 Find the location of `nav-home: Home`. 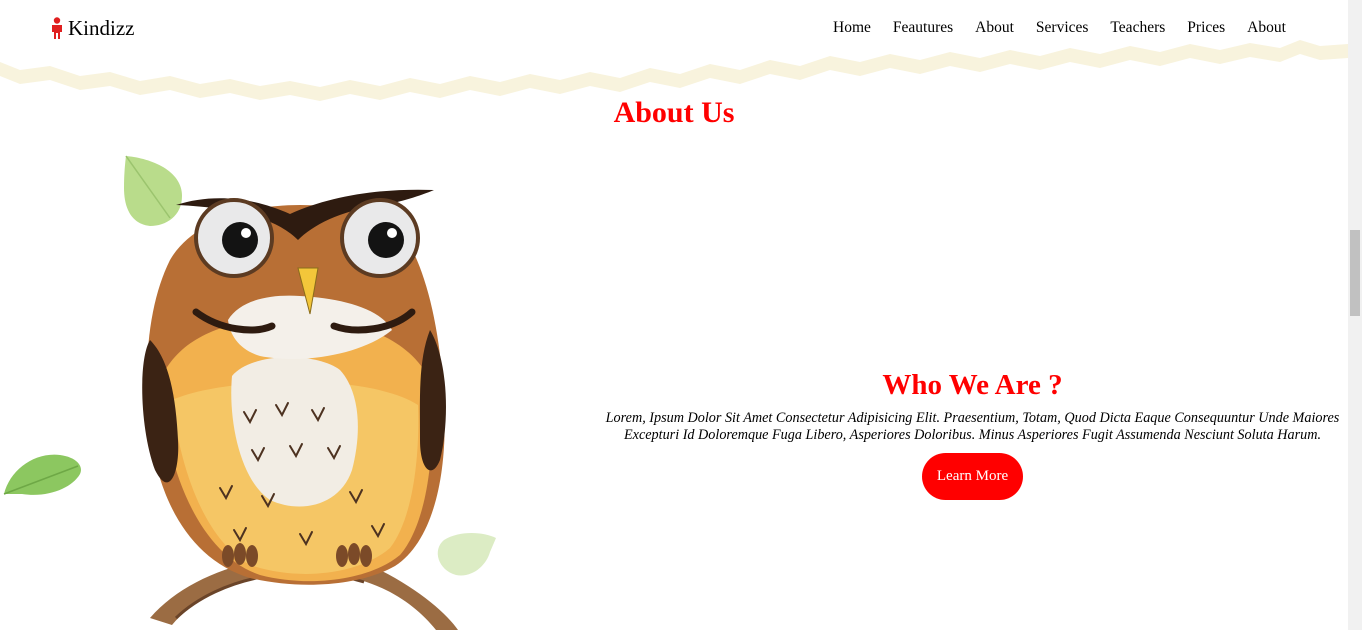

nav-home: Home is located at coordinates (852, 28).